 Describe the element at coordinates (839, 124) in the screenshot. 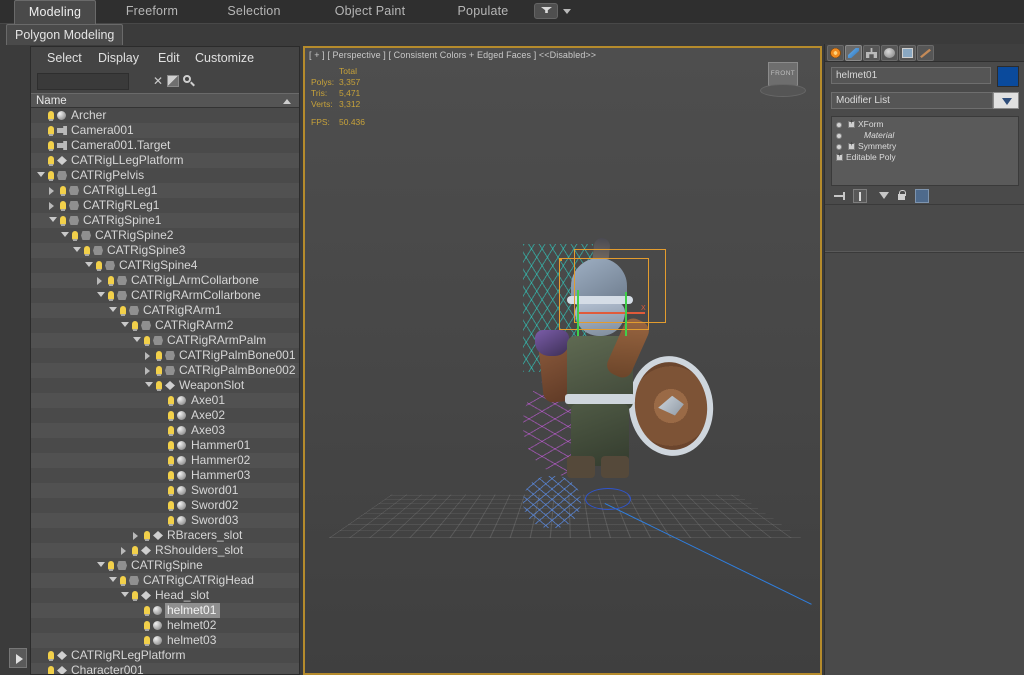

I see `eye-icon` at that location.